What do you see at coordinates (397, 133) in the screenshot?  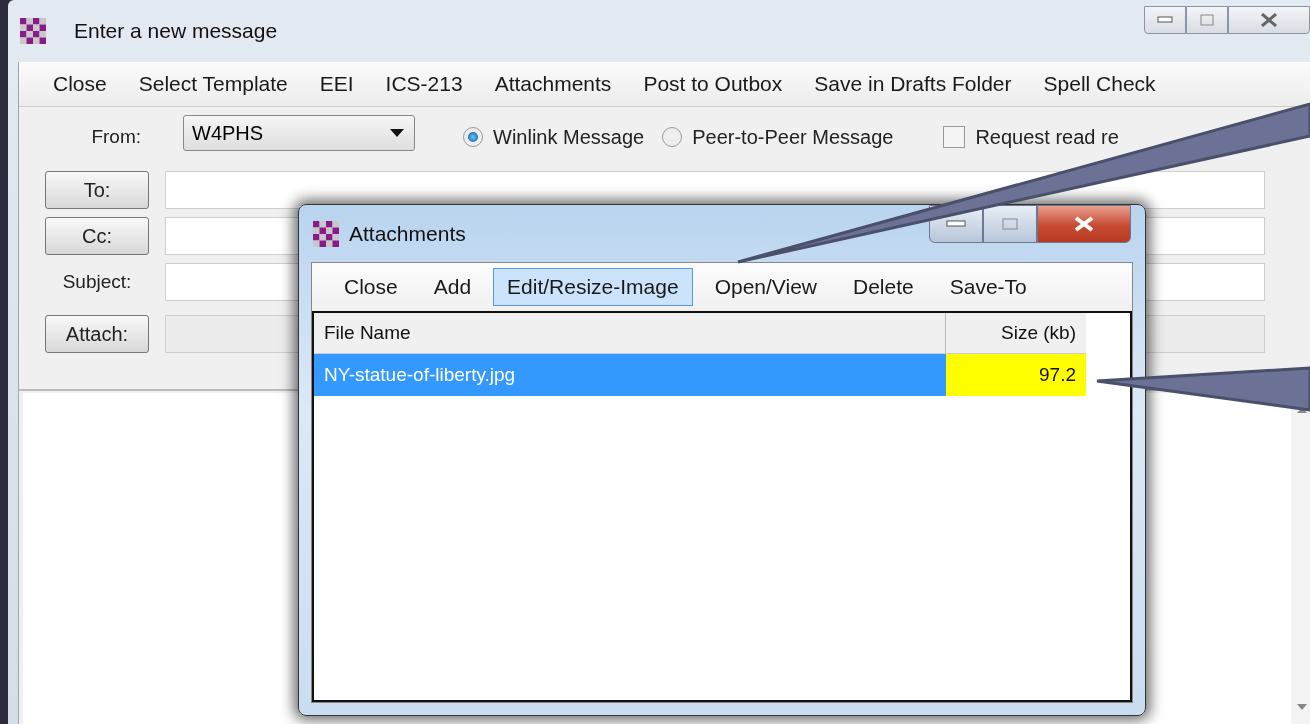 I see `dropdown-caret-icon` at bounding box center [397, 133].